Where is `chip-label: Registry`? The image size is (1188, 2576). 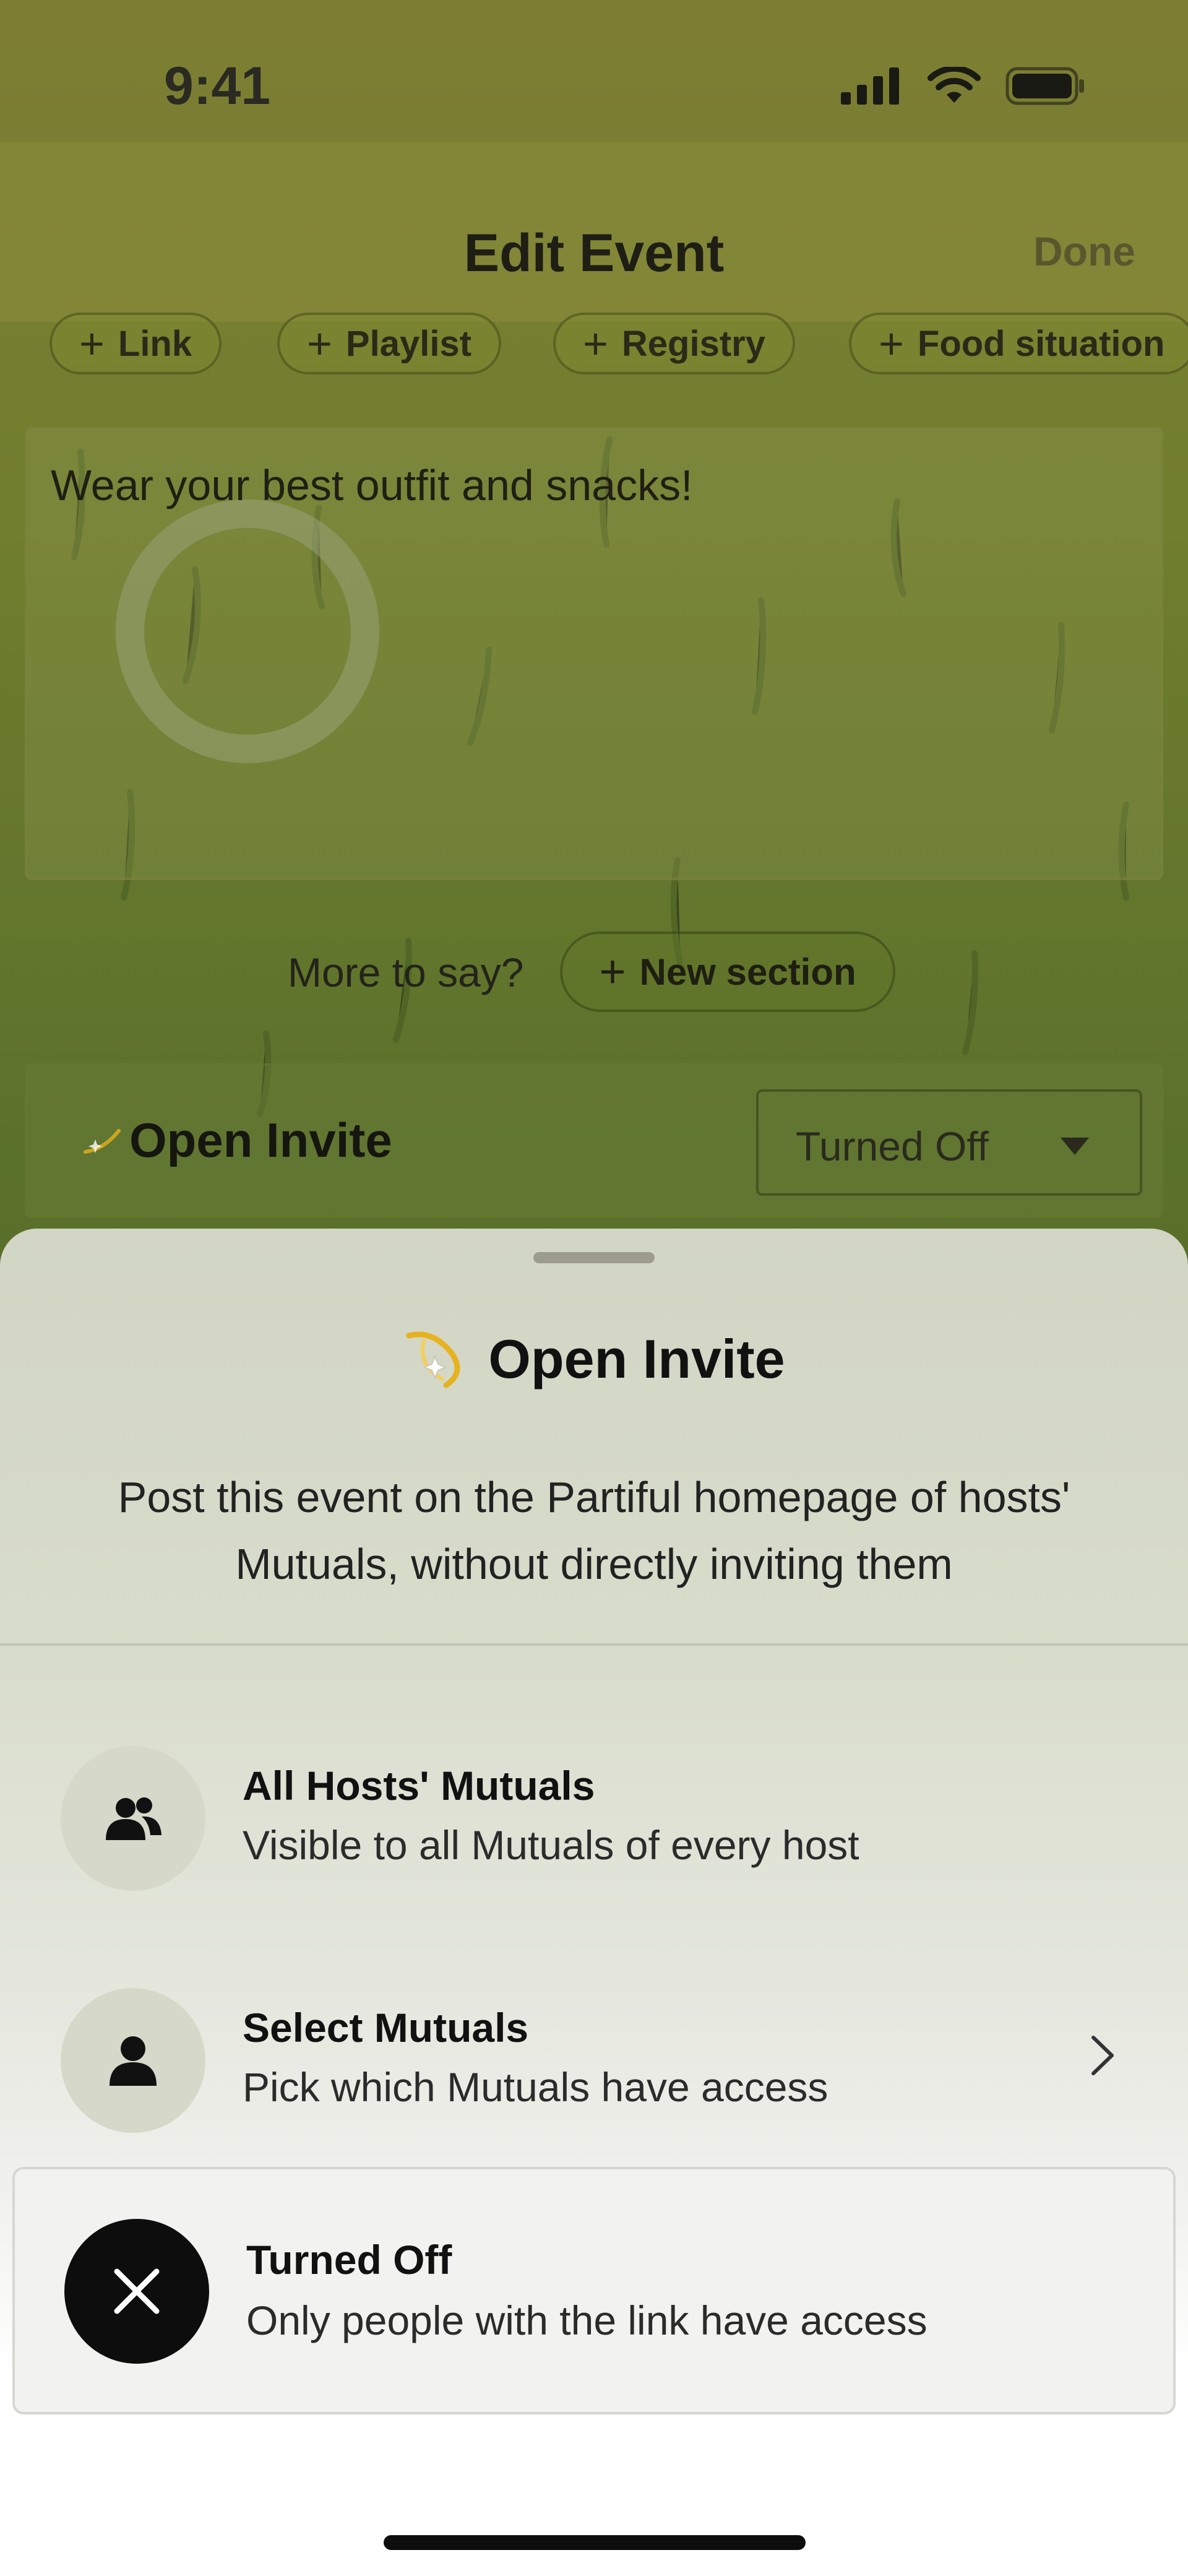 chip-label: Registry is located at coordinates (693, 343).